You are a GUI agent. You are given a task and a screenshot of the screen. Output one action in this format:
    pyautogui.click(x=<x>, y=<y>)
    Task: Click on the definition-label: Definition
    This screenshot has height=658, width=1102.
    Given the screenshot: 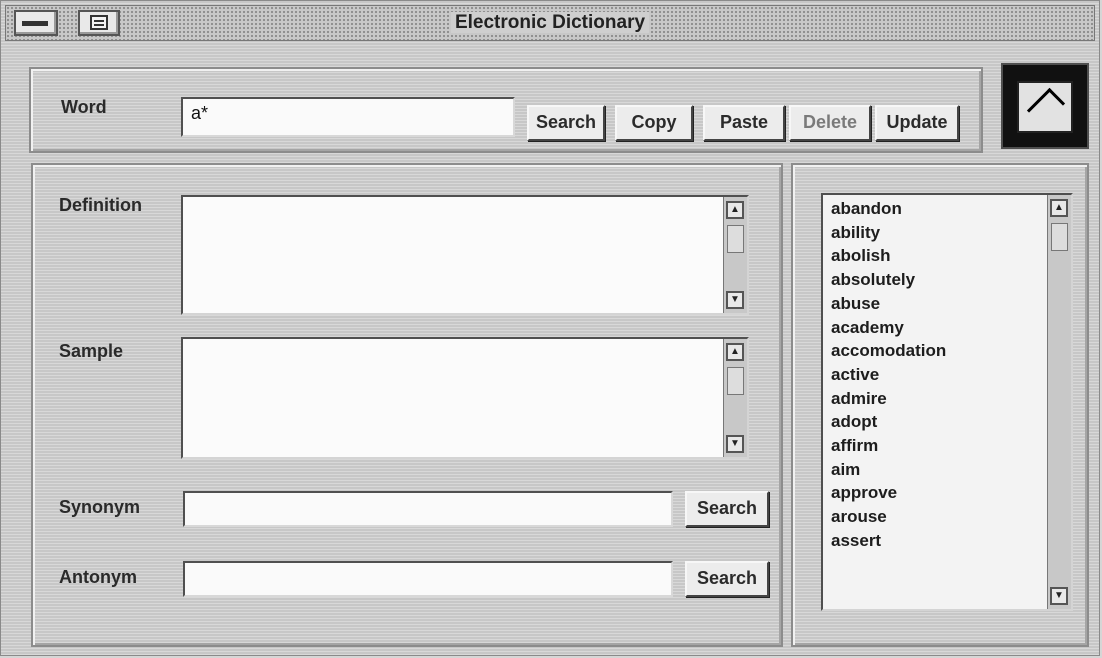 What is the action you would take?
    pyautogui.click(x=100, y=205)
    